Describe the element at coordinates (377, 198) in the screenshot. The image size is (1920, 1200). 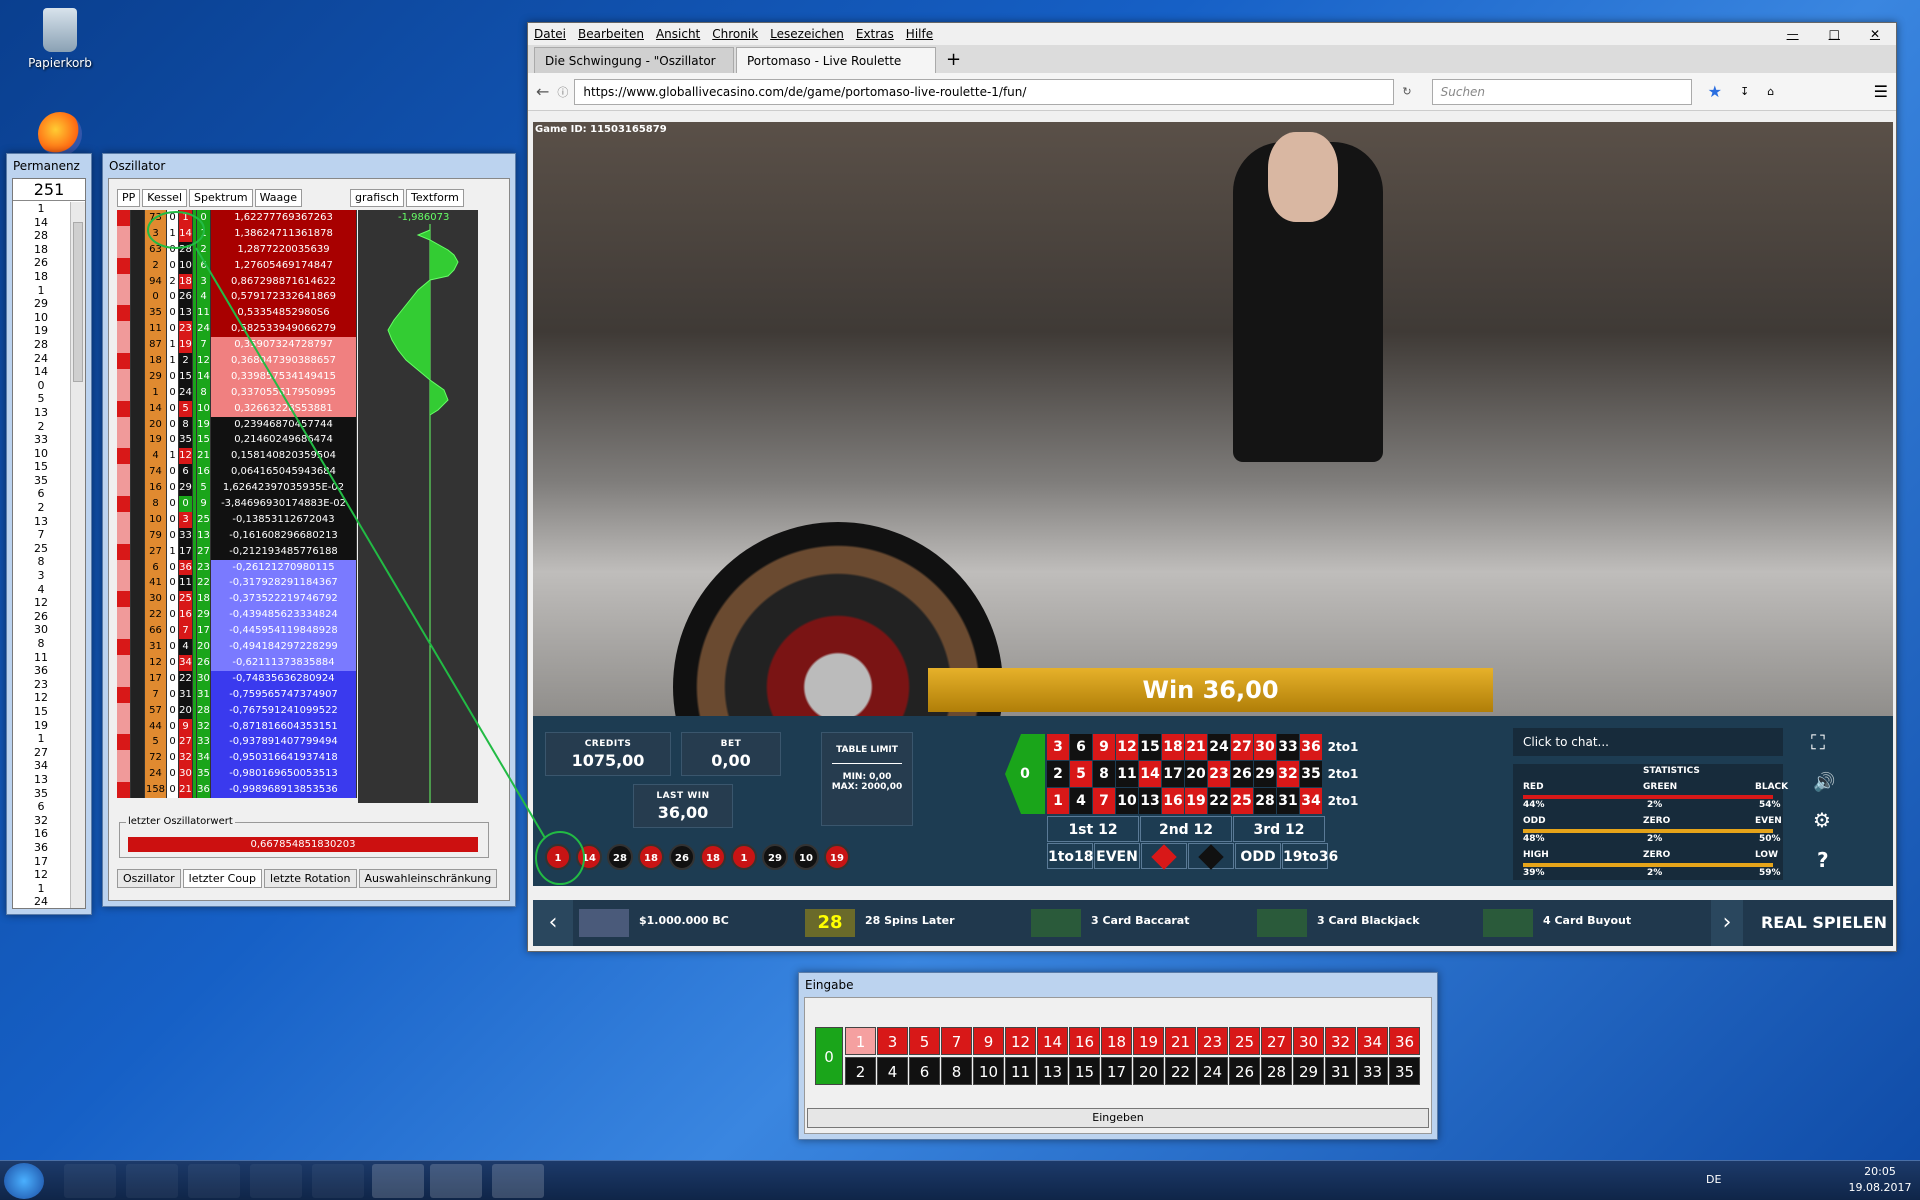
I see `header-grafisch: grafisch` at that location.